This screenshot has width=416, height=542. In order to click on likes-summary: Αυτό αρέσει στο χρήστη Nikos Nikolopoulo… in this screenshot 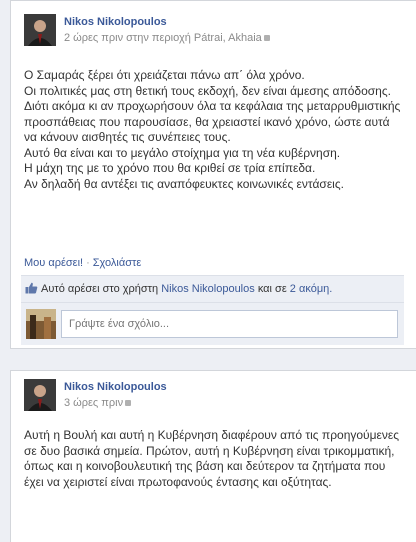, I will do `click(178, 288)`.